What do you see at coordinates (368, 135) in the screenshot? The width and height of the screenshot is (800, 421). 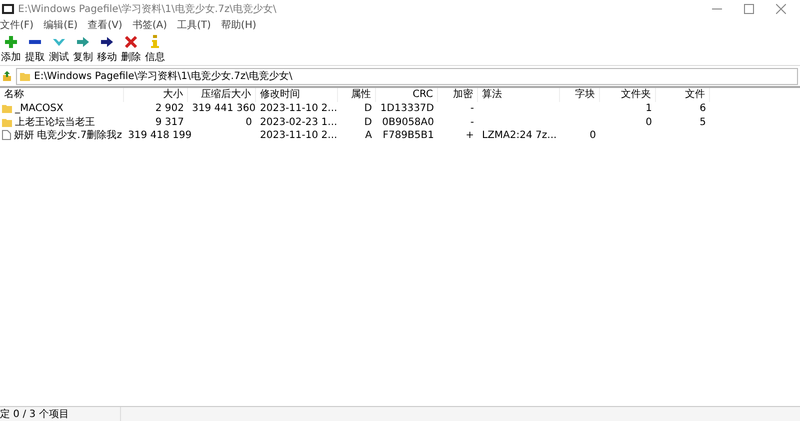 I see `table-cell-text: A` at bounding box center [368, 135].